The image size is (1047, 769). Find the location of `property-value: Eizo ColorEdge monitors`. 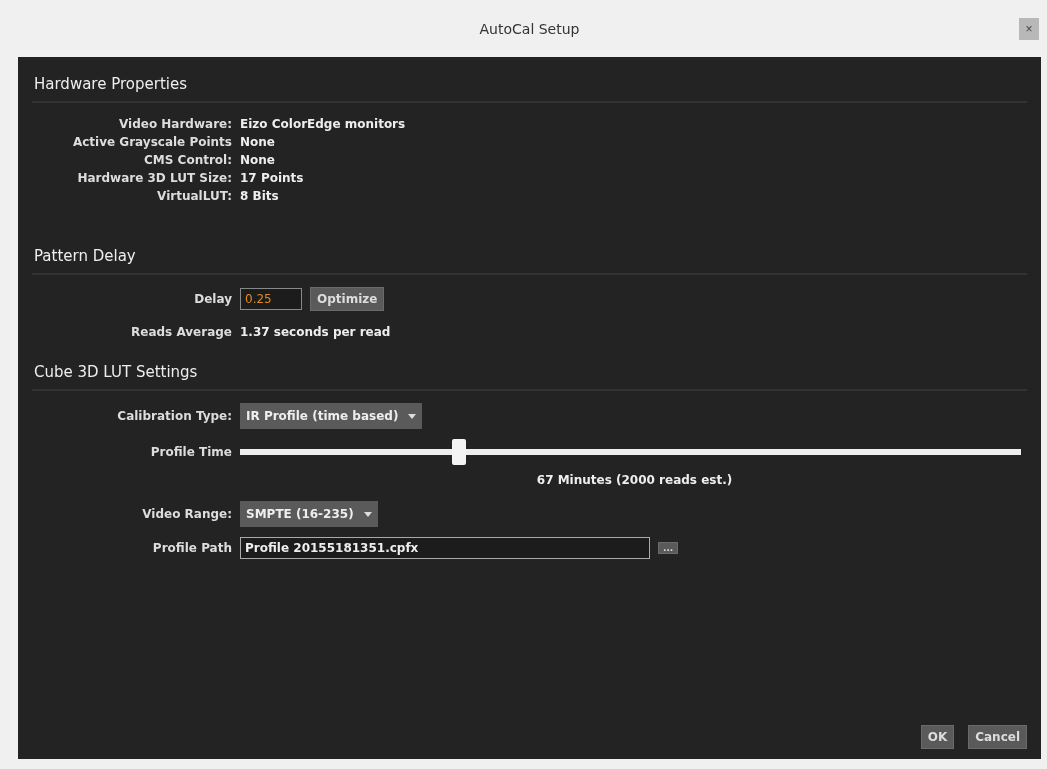

property-value: Eizo ColorEdge monitors is located at coordinates (323, 124).